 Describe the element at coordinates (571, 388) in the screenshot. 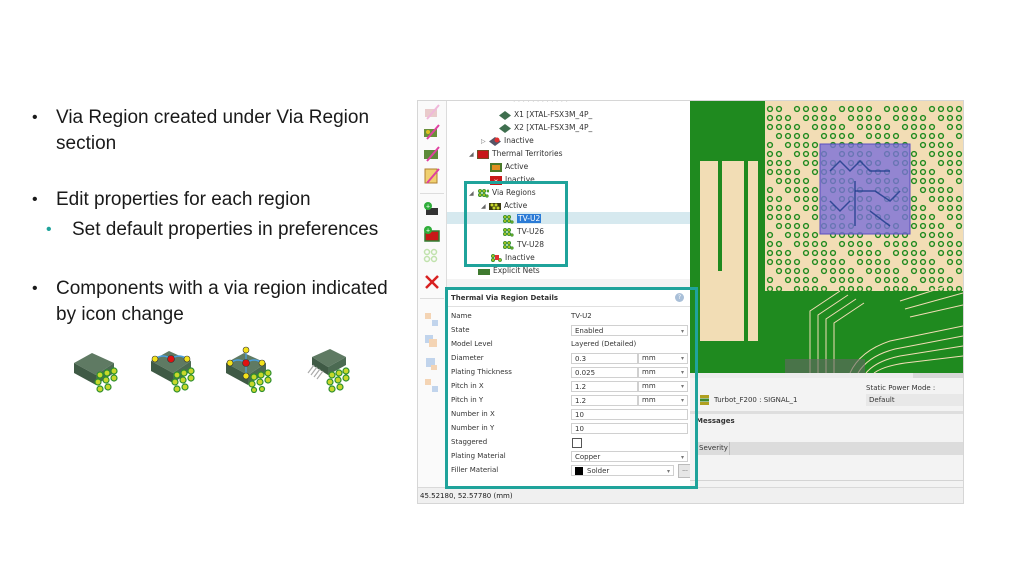

I see `details-highlight-box` at that location.